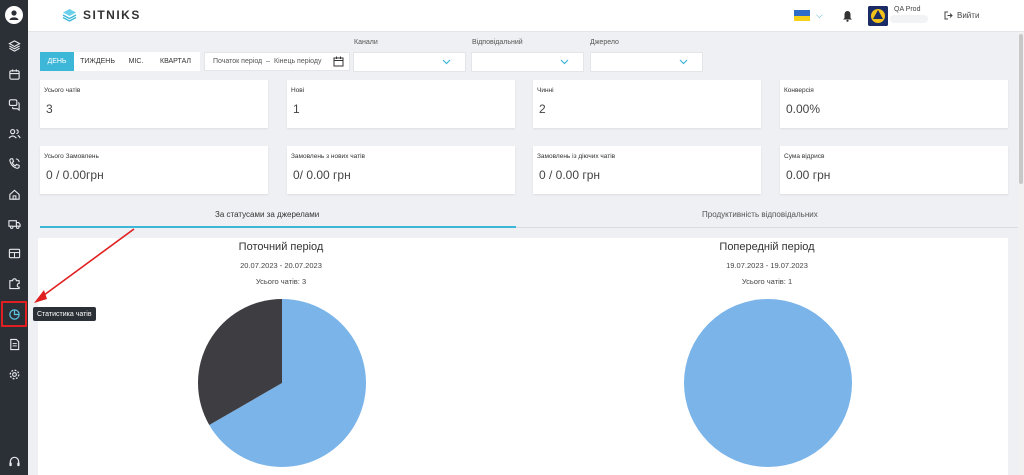 This screenshot has width=1024, height=475. I want to click on stat-card-active: Чинні 2, so click(647, 104).